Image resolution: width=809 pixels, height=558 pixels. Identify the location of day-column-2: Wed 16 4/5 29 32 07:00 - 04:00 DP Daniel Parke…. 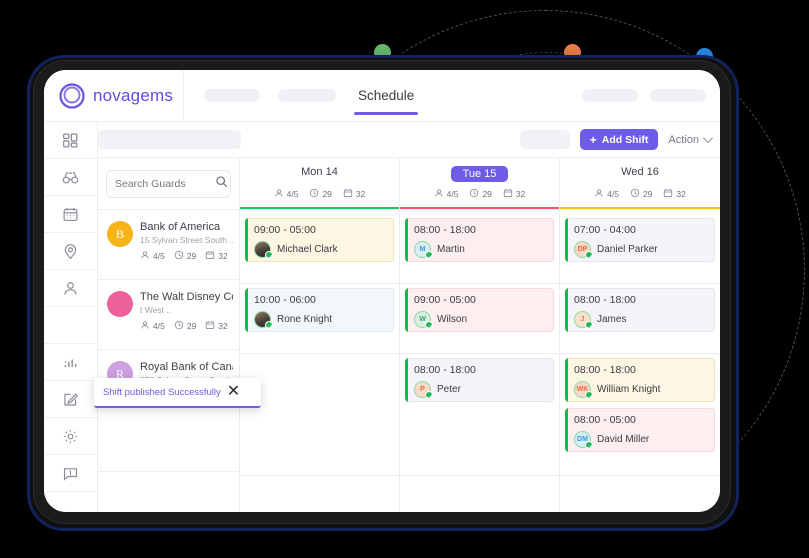
(640, 335).